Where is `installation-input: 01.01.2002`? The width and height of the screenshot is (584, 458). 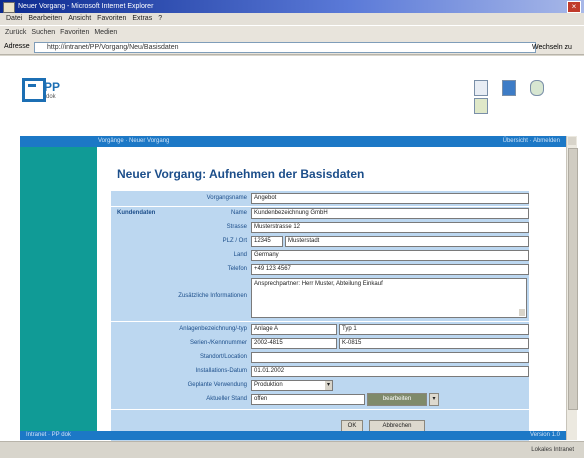
installation-input: 01.01.2002 is located at coordinates (390, 371).